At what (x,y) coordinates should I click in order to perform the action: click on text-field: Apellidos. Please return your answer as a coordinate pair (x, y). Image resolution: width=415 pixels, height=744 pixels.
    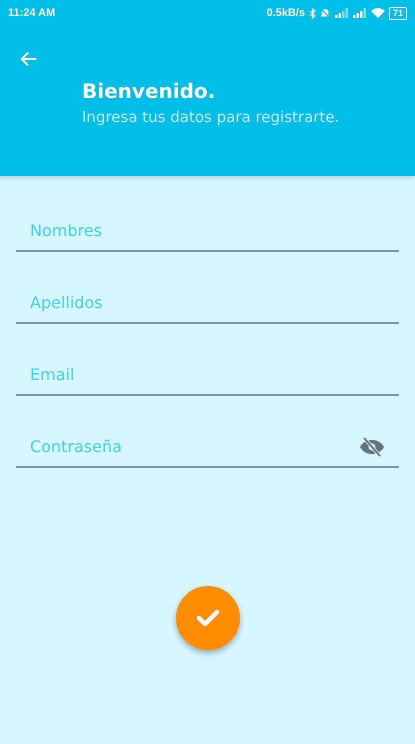
    Looking at the image, I should click on (207, 303).